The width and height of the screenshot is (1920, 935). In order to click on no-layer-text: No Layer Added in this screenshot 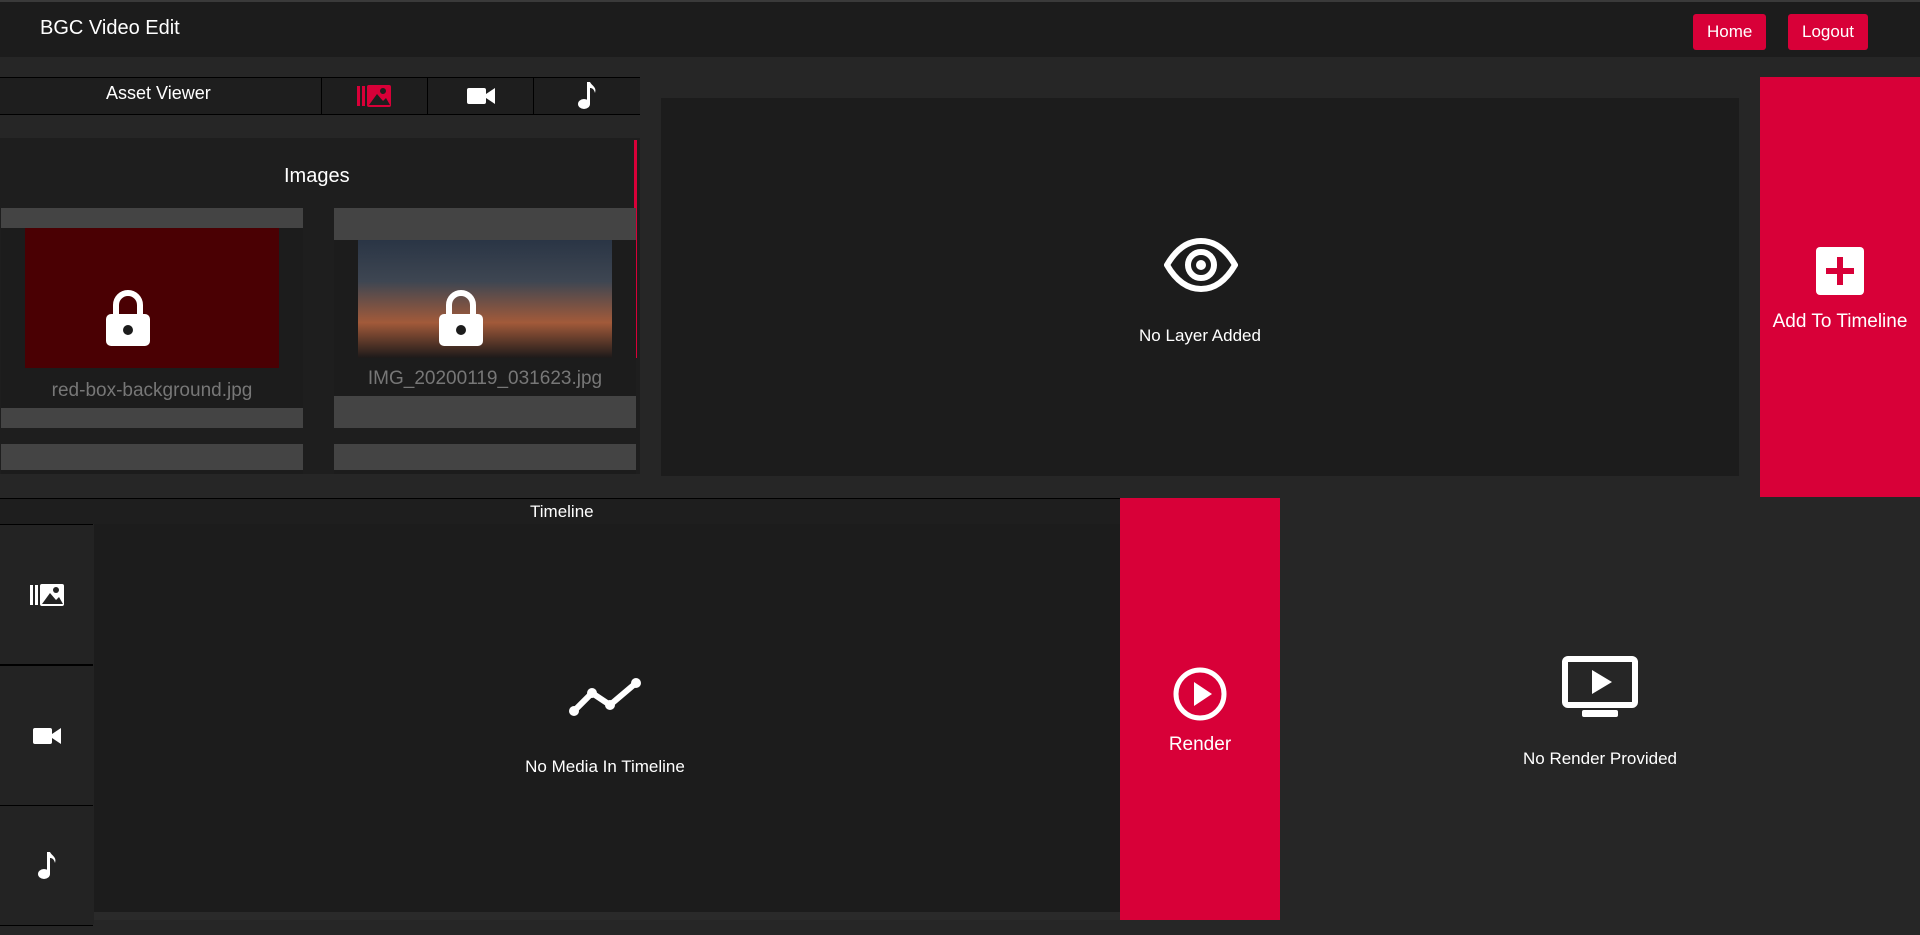, I will do `click(1200, 335)`.